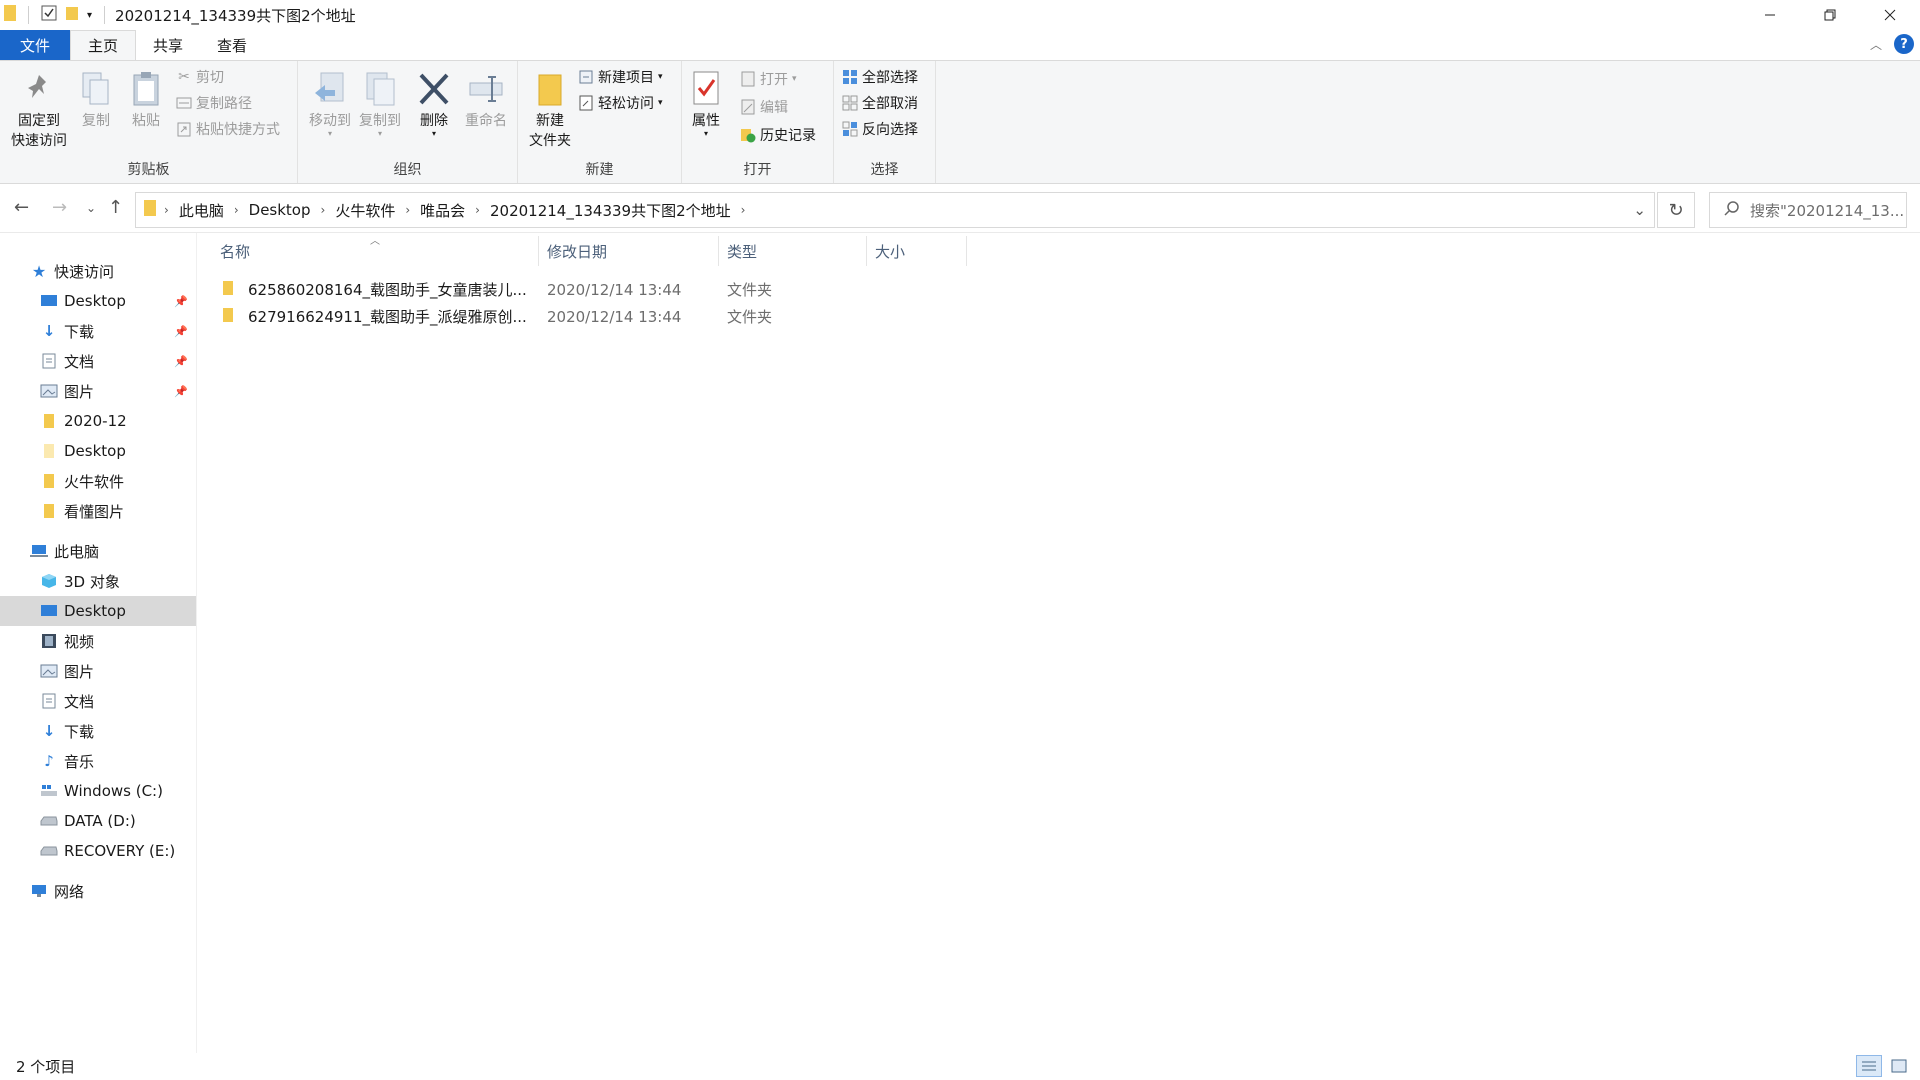  What do you see at coordinates (626, 78) in the screenshot?
I see `new-item-label: 新建项目` at bounding box center [626, 78].